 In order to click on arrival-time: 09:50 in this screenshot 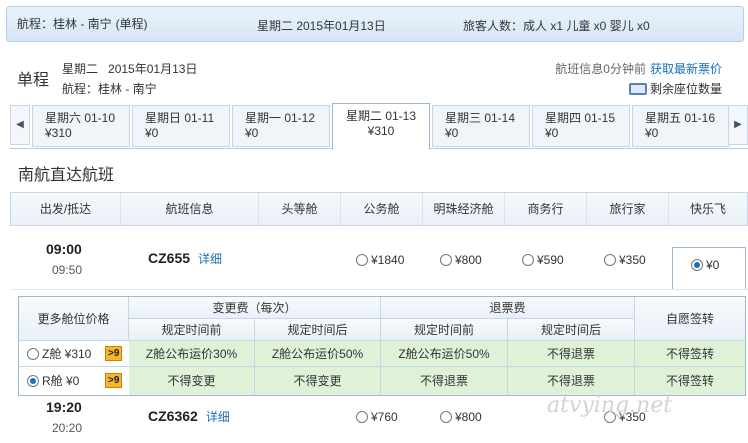, I will do `click(67, 270)`.